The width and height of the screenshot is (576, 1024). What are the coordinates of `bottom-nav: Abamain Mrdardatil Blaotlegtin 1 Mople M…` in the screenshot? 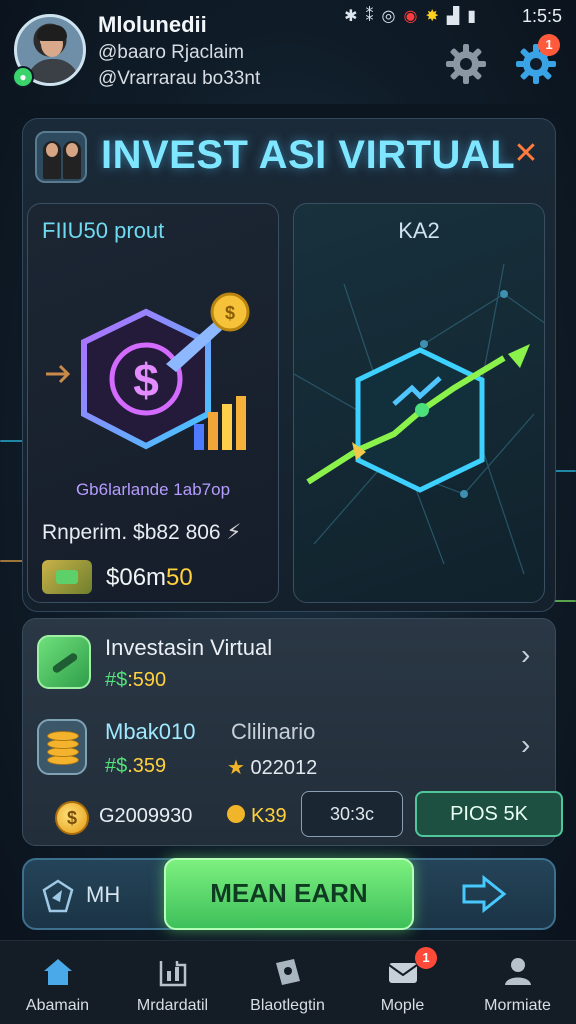 It's located at (288, 982).